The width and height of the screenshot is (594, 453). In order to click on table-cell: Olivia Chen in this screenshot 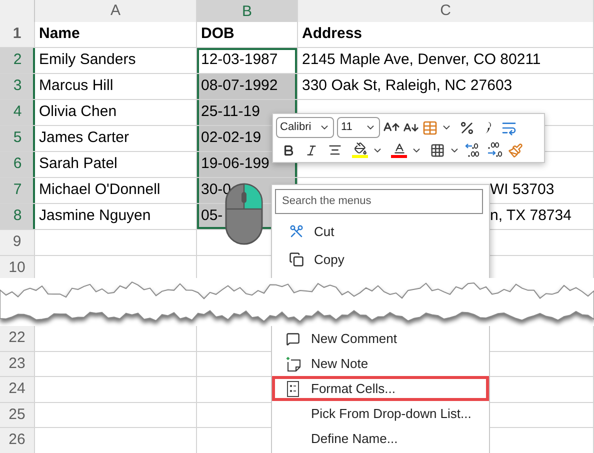, I will do `click(116, 113)`.